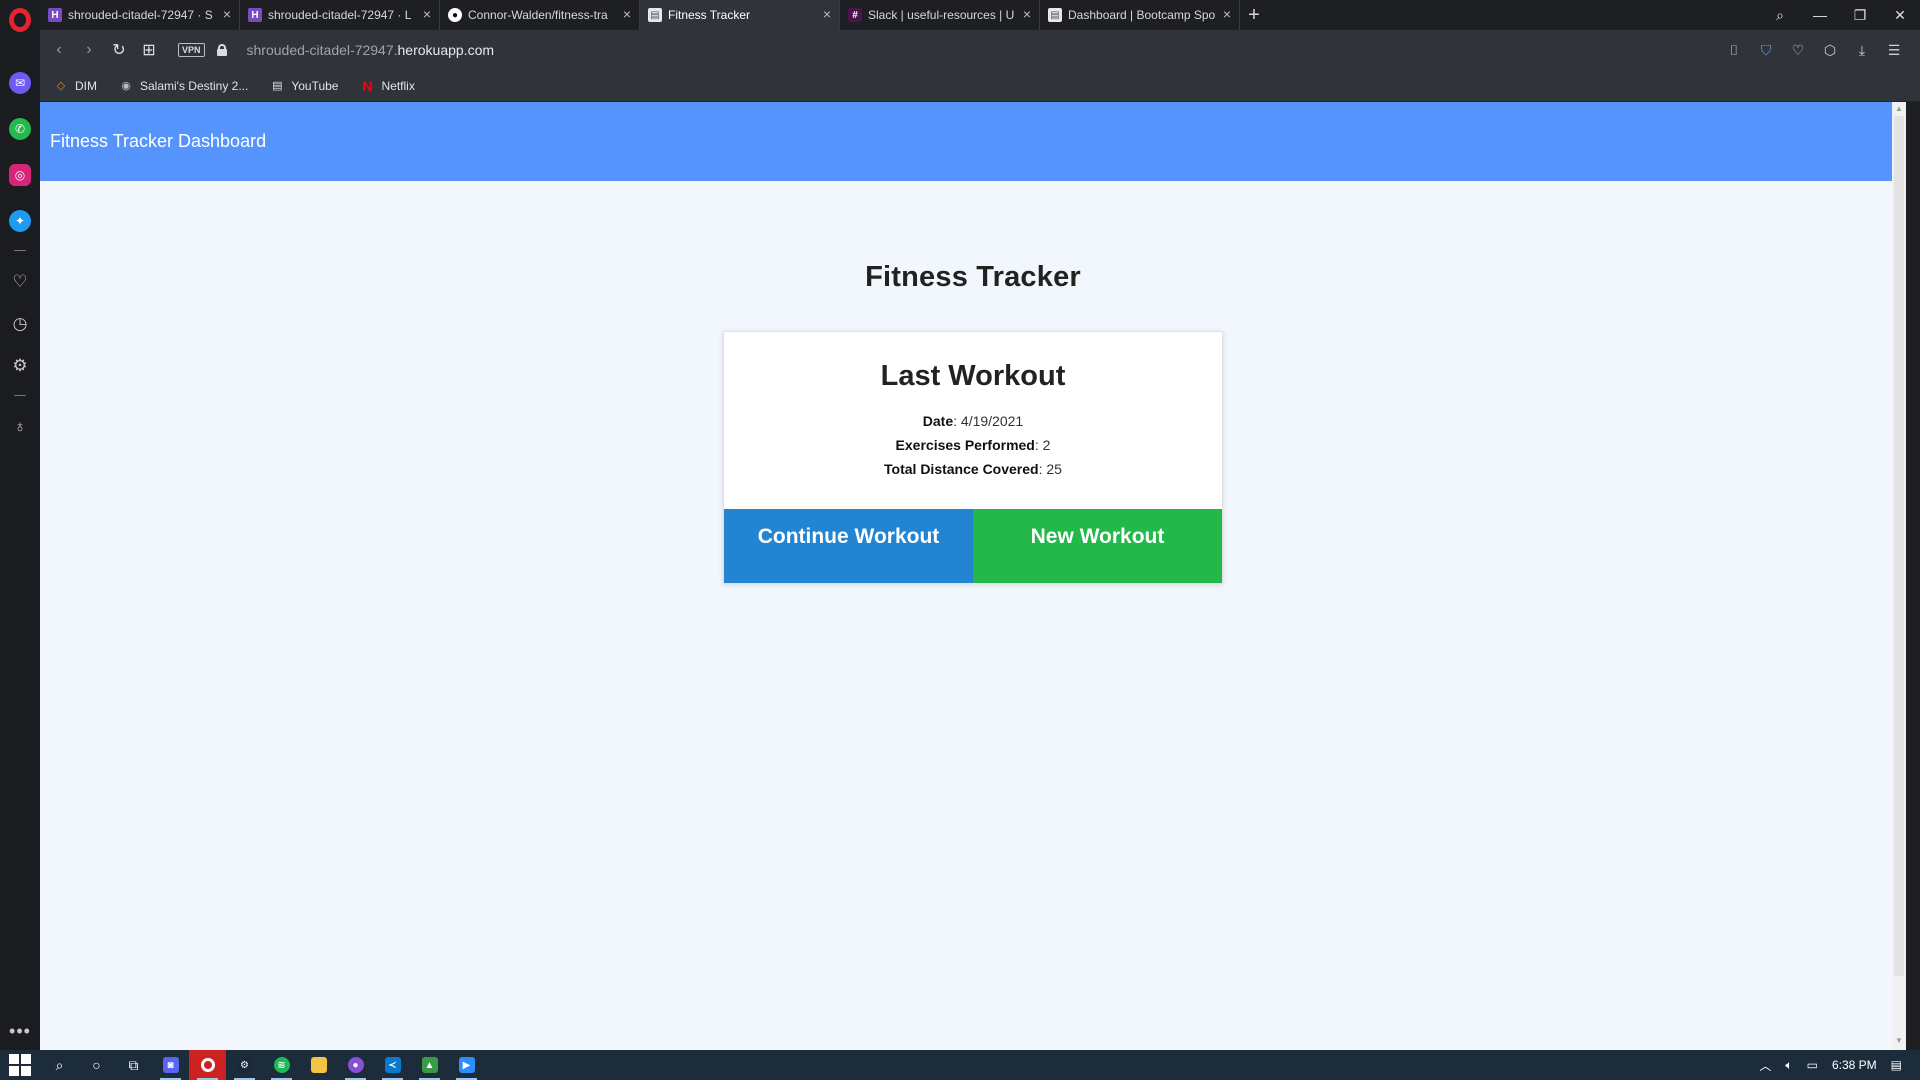 The image size is (1920, 1080). I want to click on tab-title: Connor-Walden/fitness-tra, so click(538, 15).